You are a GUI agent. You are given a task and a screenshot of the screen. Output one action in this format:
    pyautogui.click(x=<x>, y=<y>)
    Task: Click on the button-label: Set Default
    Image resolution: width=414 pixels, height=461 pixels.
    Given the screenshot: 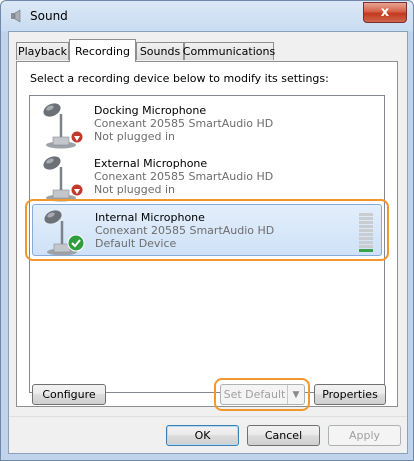 What is the action you would take?
    pyautogui.click(x=254, y=394)
    